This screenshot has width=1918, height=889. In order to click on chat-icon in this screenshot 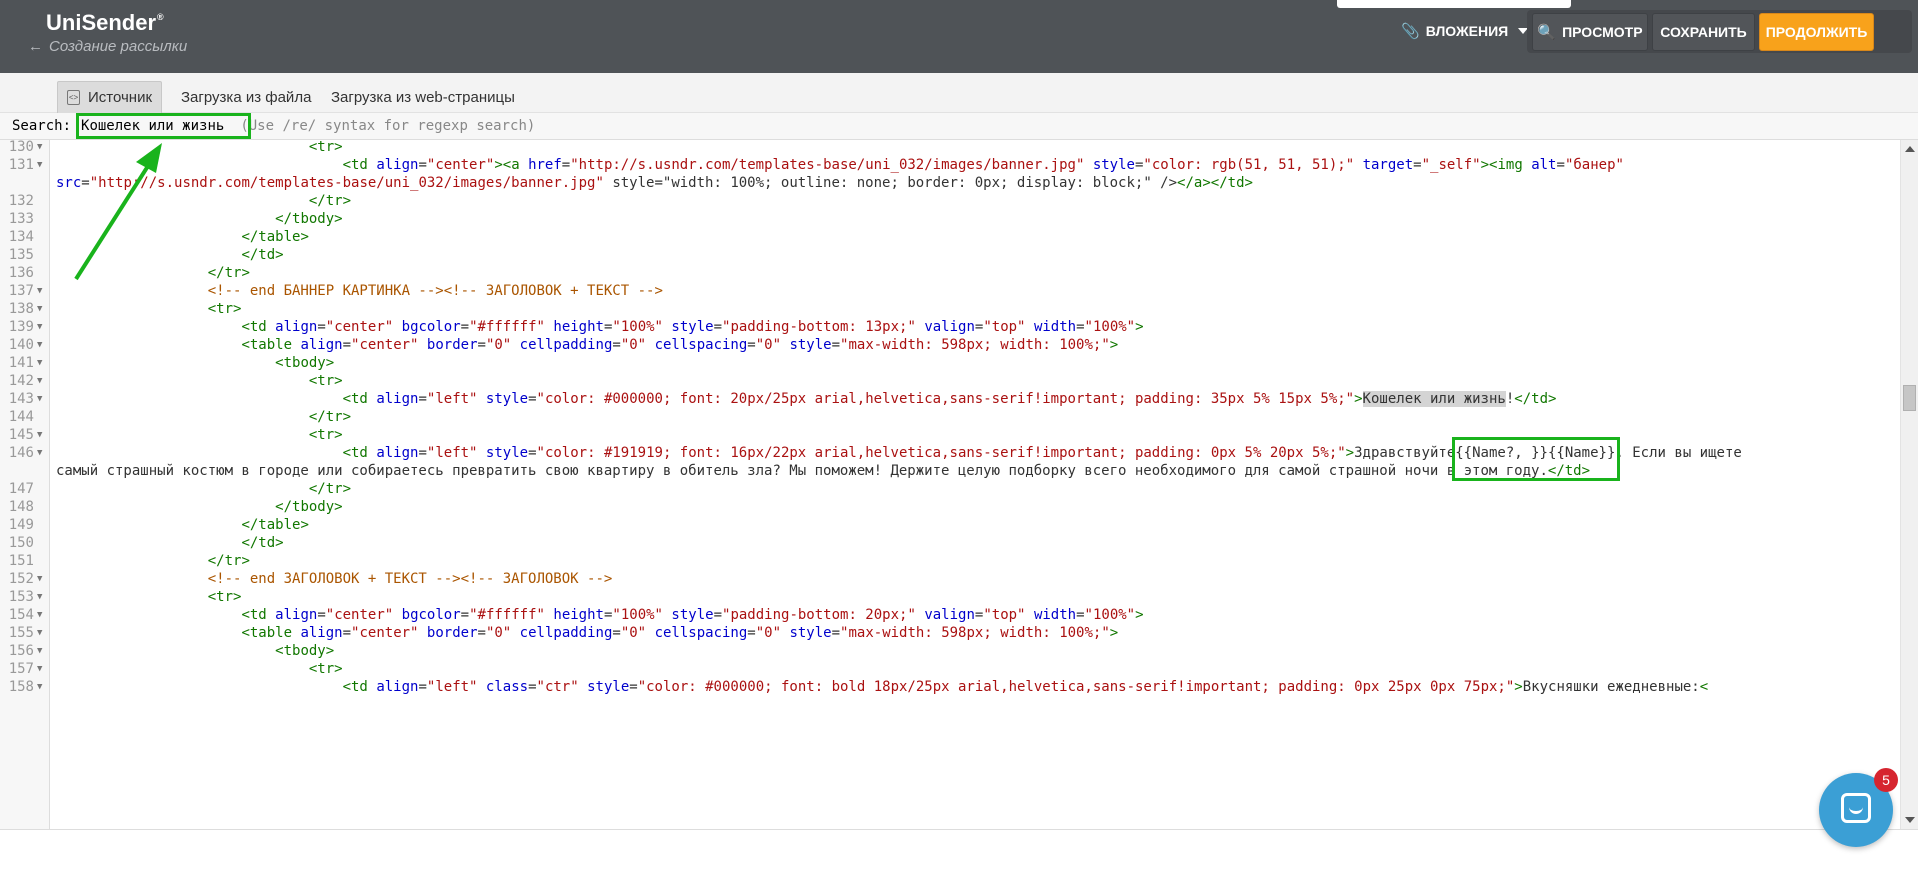, I will do `click(1856, 808)`.